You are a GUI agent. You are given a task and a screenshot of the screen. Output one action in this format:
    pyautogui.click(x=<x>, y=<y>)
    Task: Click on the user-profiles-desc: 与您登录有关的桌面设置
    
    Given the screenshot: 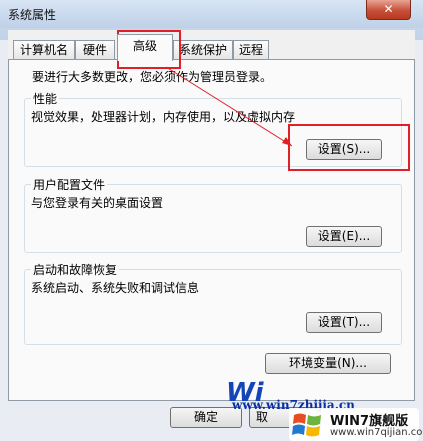 What is the action you would take?
    pyautogui.click(x=97, y=203)
    